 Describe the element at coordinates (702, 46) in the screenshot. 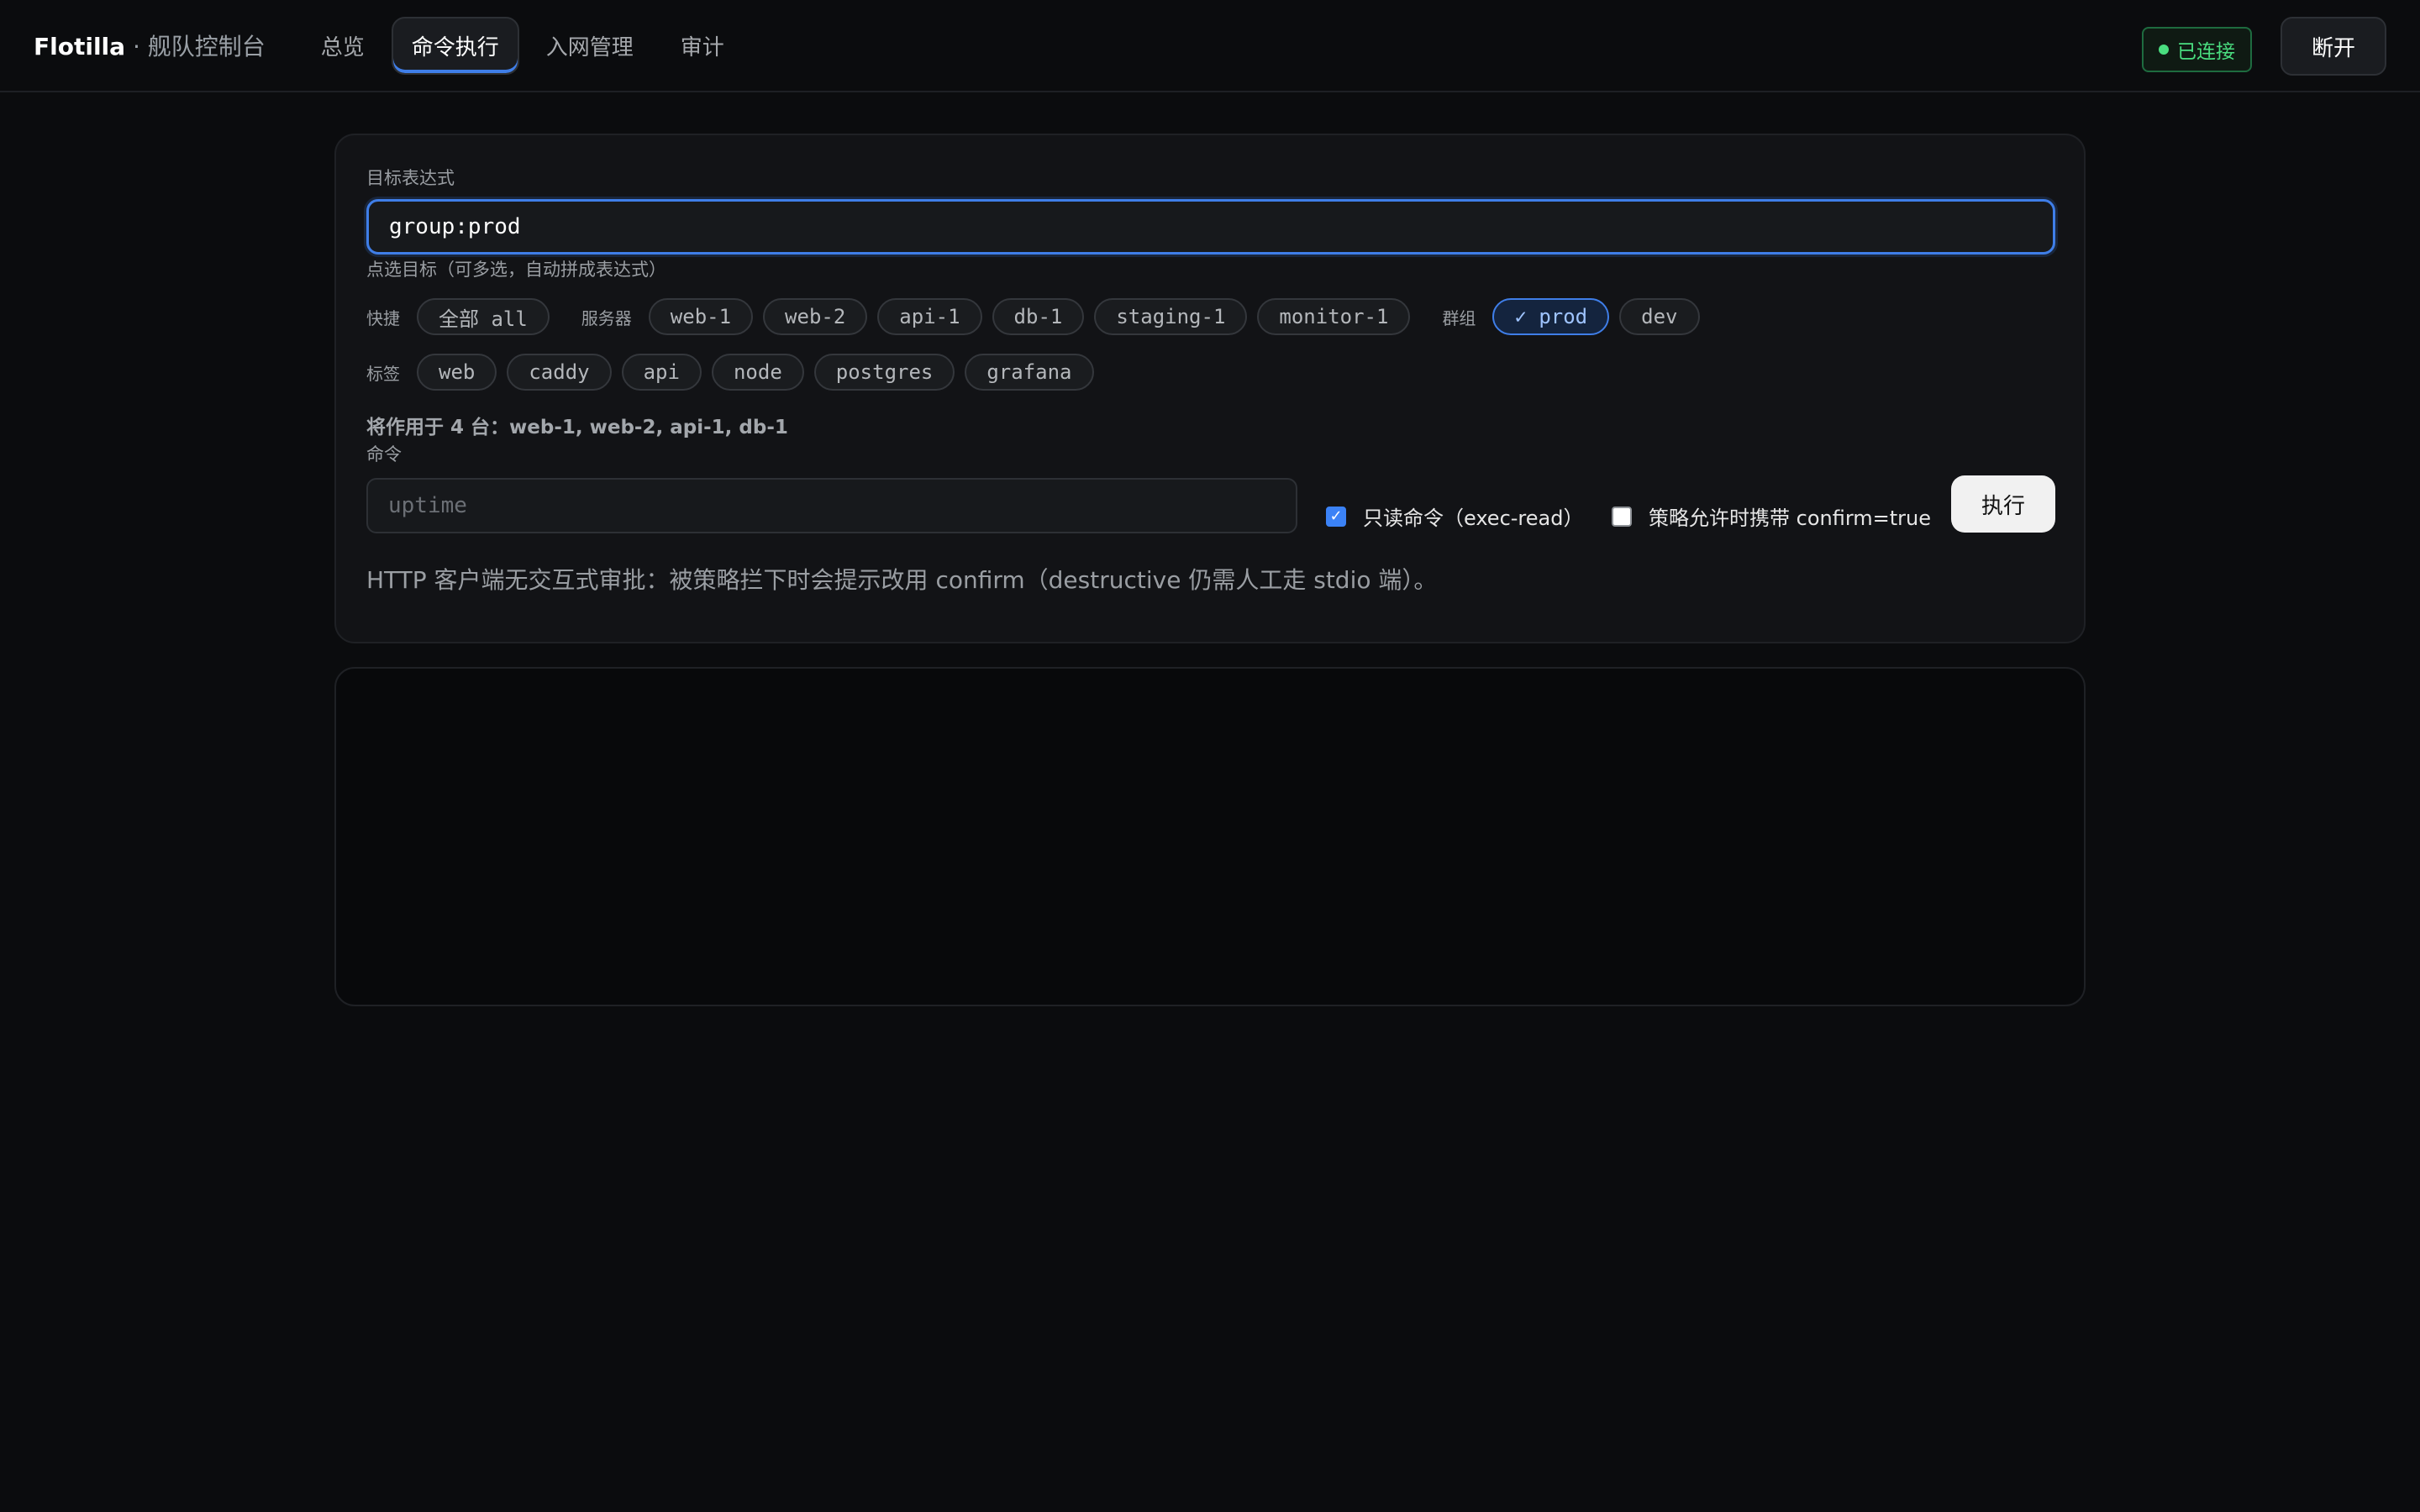

I see `tab-audit: 审计` at that location.